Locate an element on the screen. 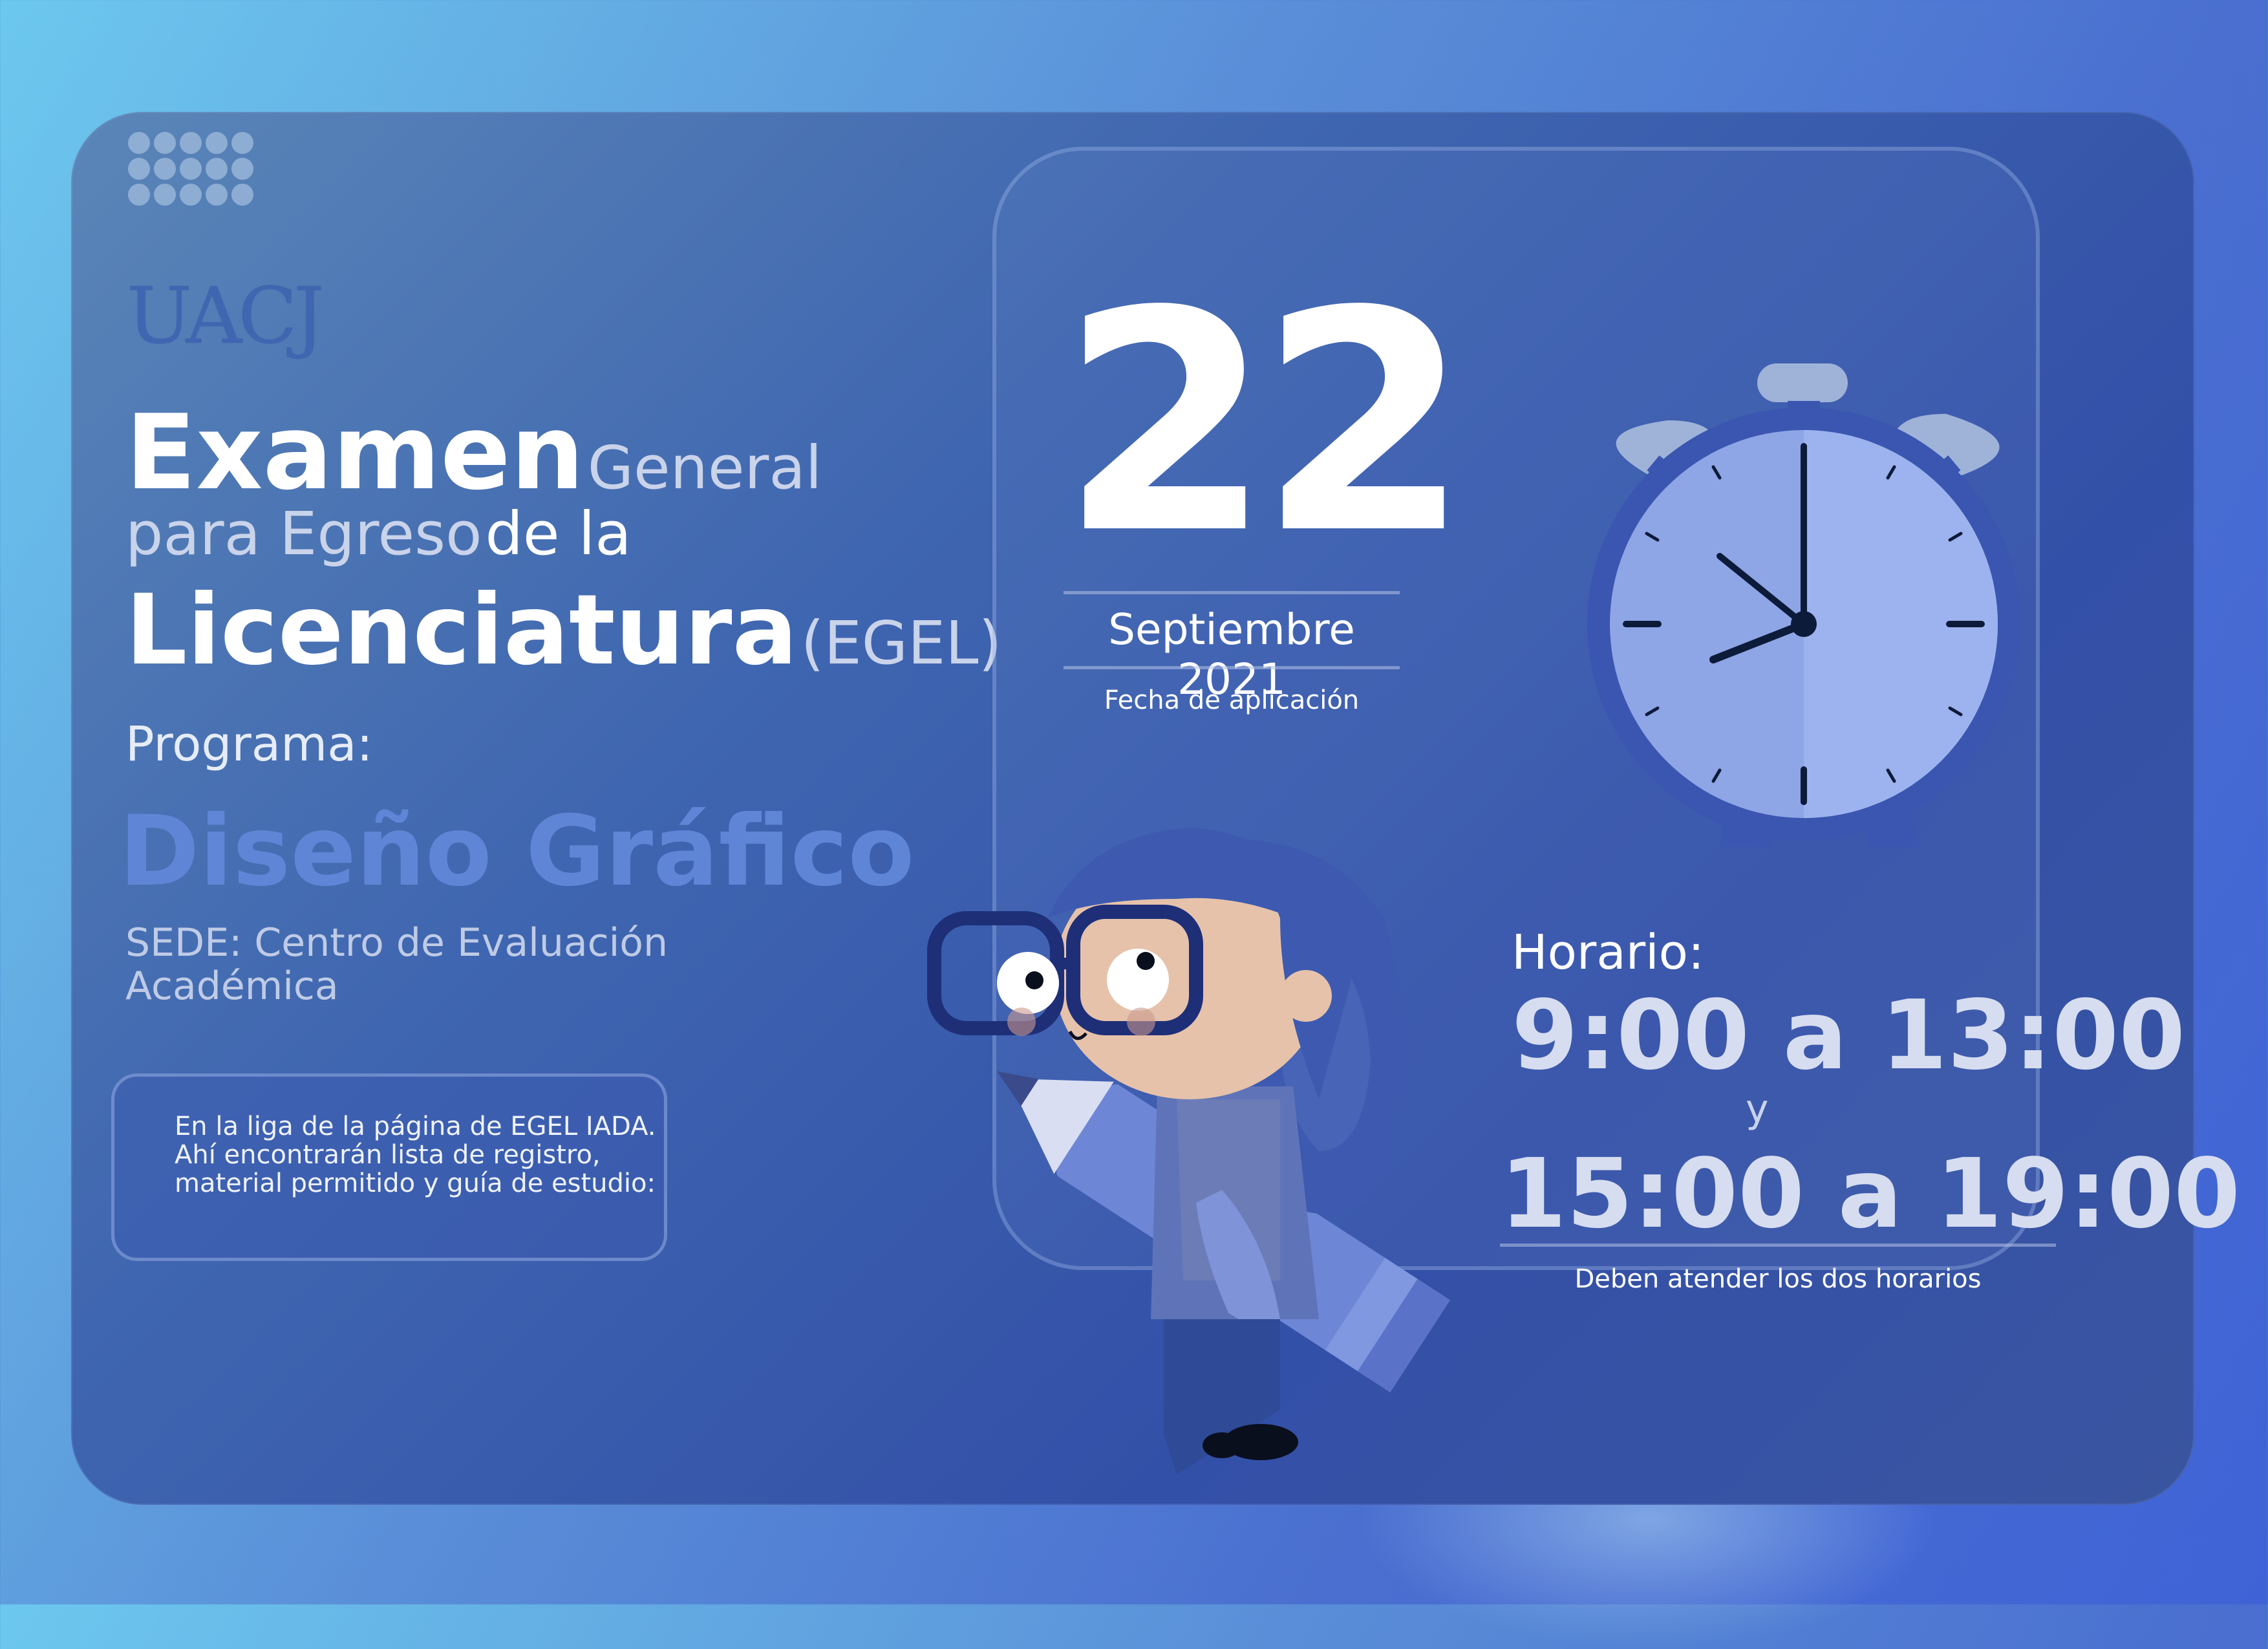 The height and width of the screenshot is (1649, 2268). title-word-licenciatura: Licenciatura is located at coordinates (462, 630).